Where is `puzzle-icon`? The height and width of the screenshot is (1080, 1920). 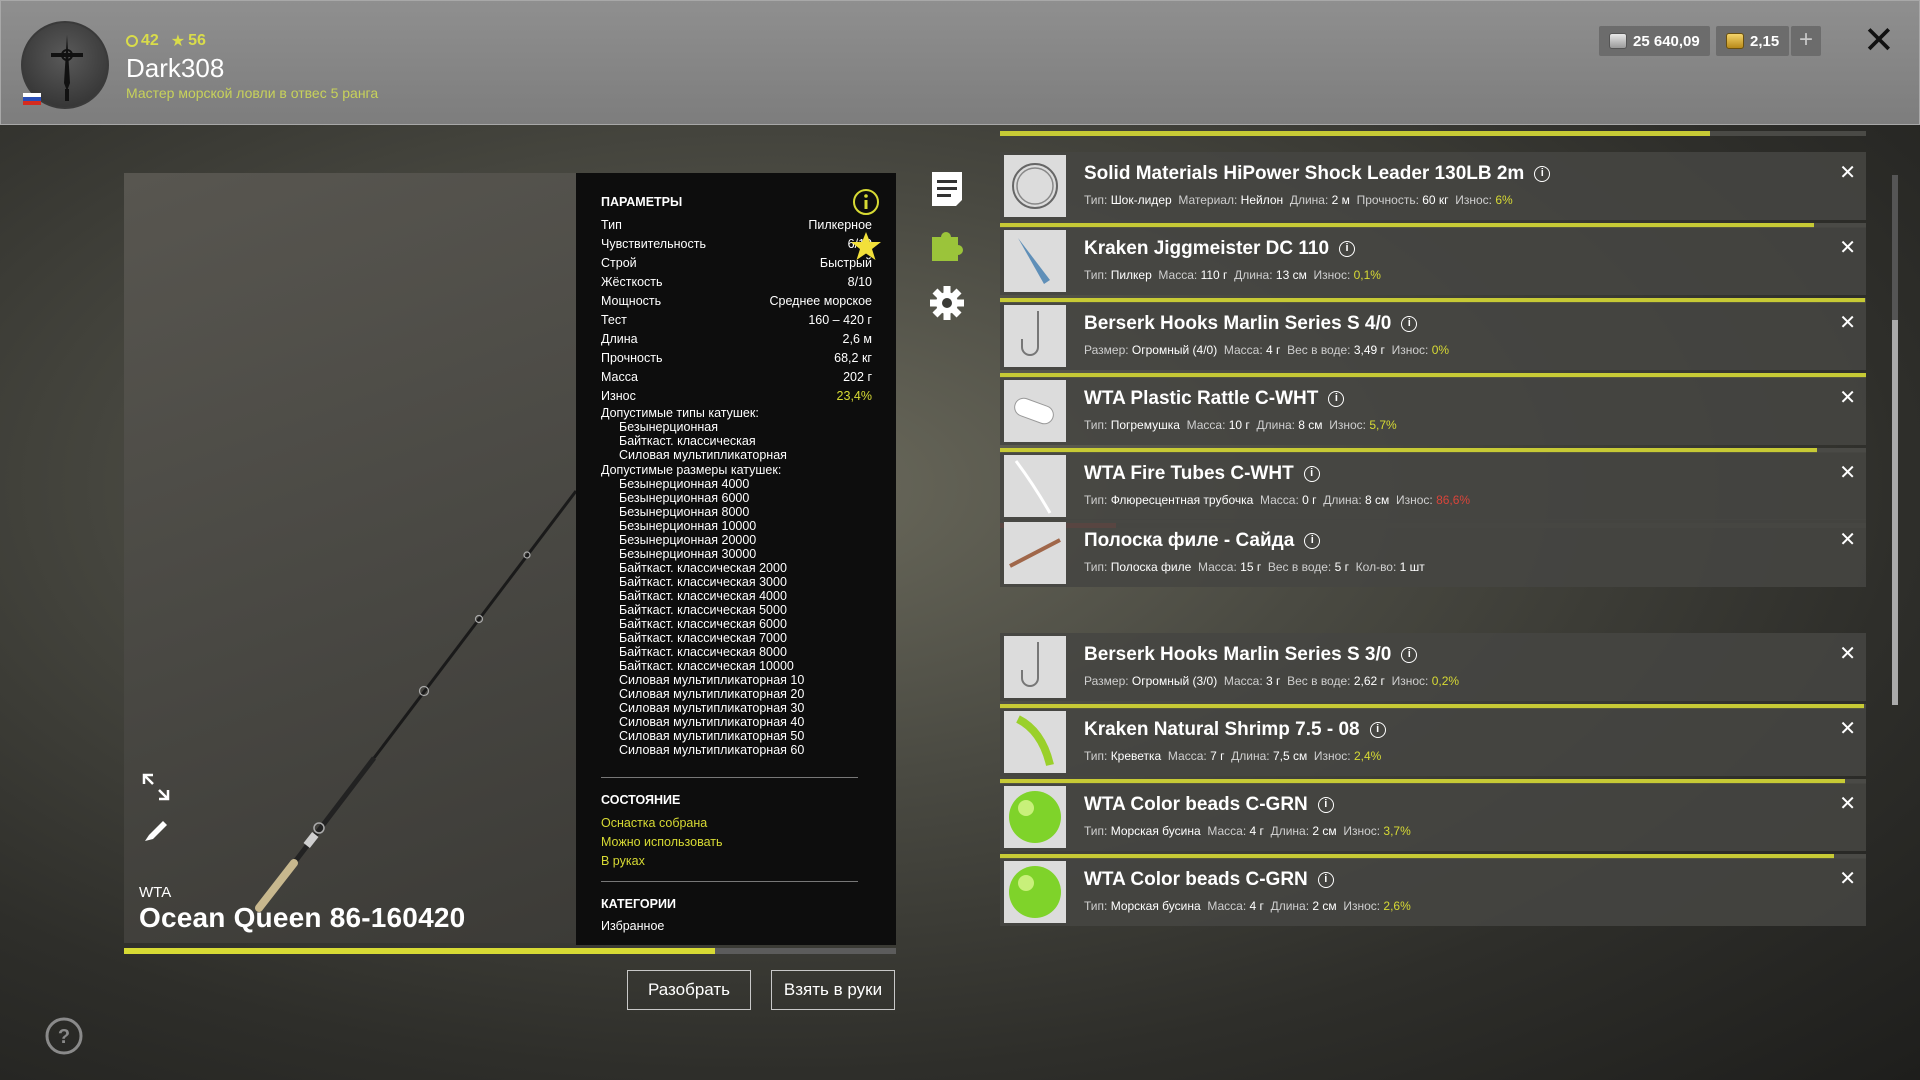
puzzle-icon is located at coordinates (947, 246).